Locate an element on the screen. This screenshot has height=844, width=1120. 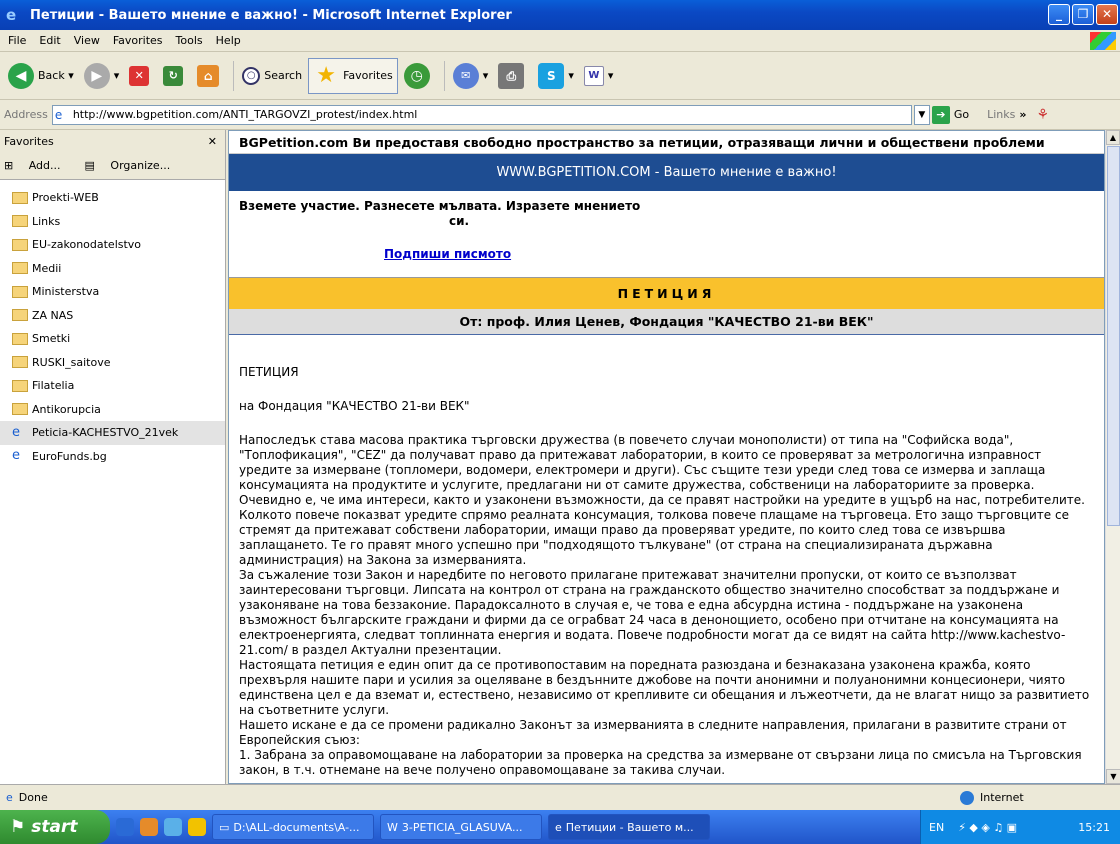
start-button: ⚑ start is located at coordinates (55, 827).